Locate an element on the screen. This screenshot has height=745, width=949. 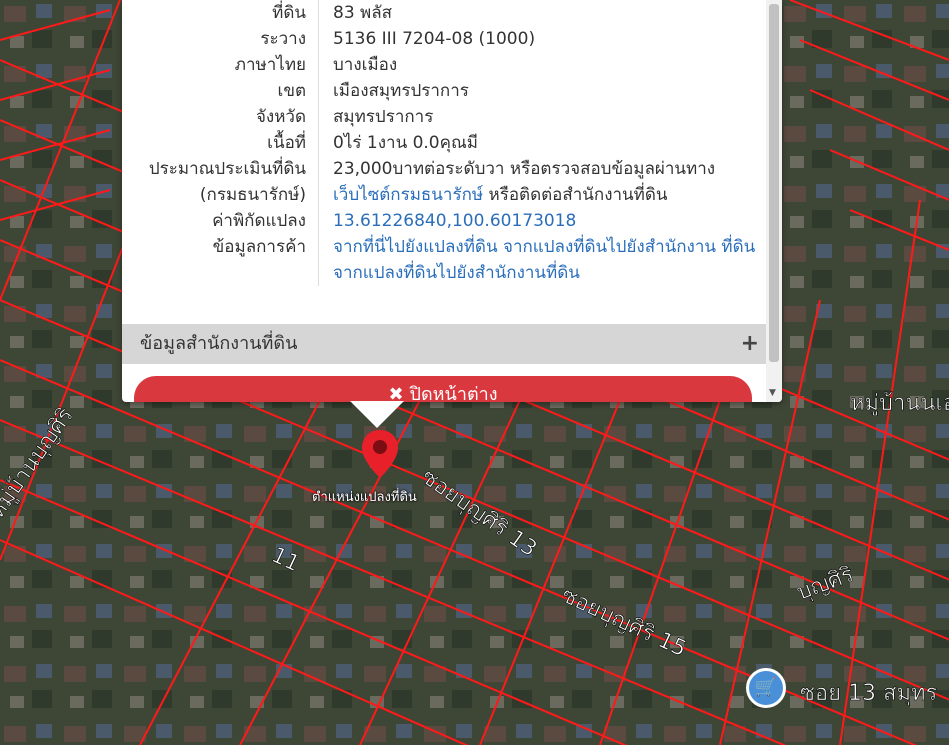
directions-link: จากที่นี่ไปยังแปลงที่ดิน is located at coordinates (415, 247).